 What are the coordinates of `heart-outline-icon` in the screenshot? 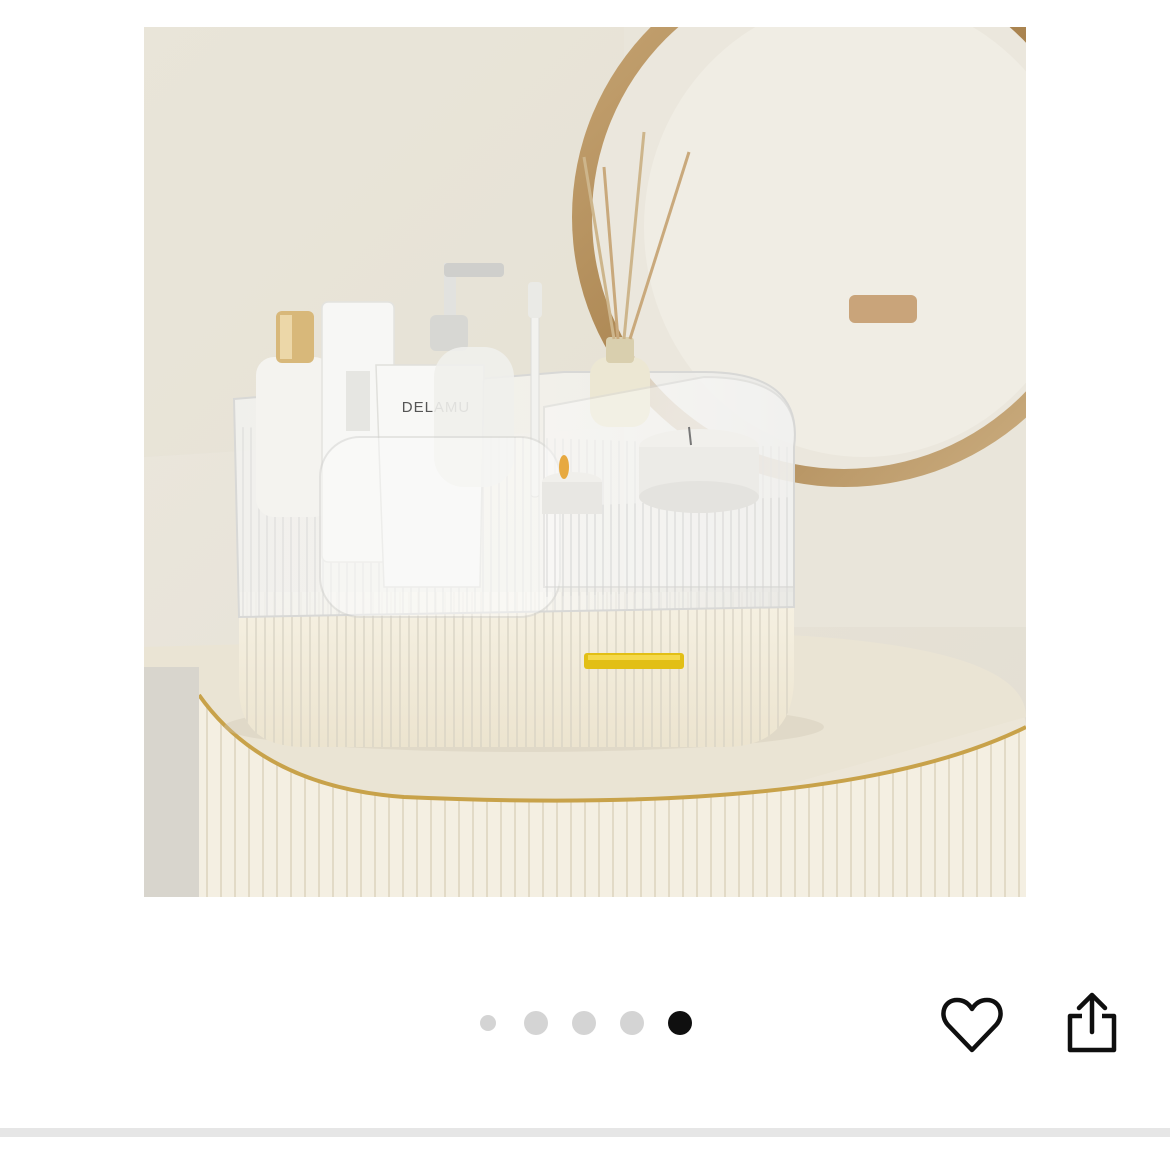 It's located at (972, 1025).